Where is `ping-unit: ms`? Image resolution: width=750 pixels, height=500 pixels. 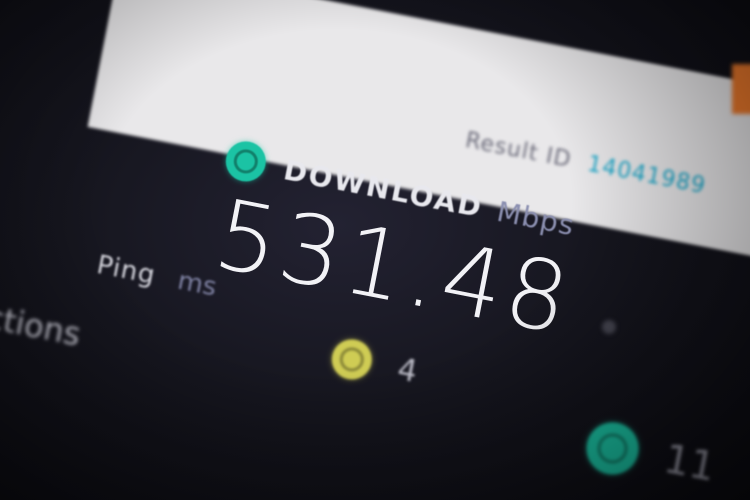 ping-unit: ms is located at coordinates (197, 284).